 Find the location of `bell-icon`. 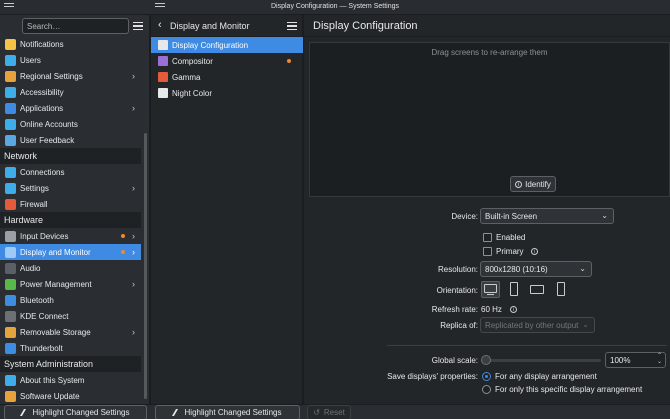

bell-icon is located at coordinates (10, 44).